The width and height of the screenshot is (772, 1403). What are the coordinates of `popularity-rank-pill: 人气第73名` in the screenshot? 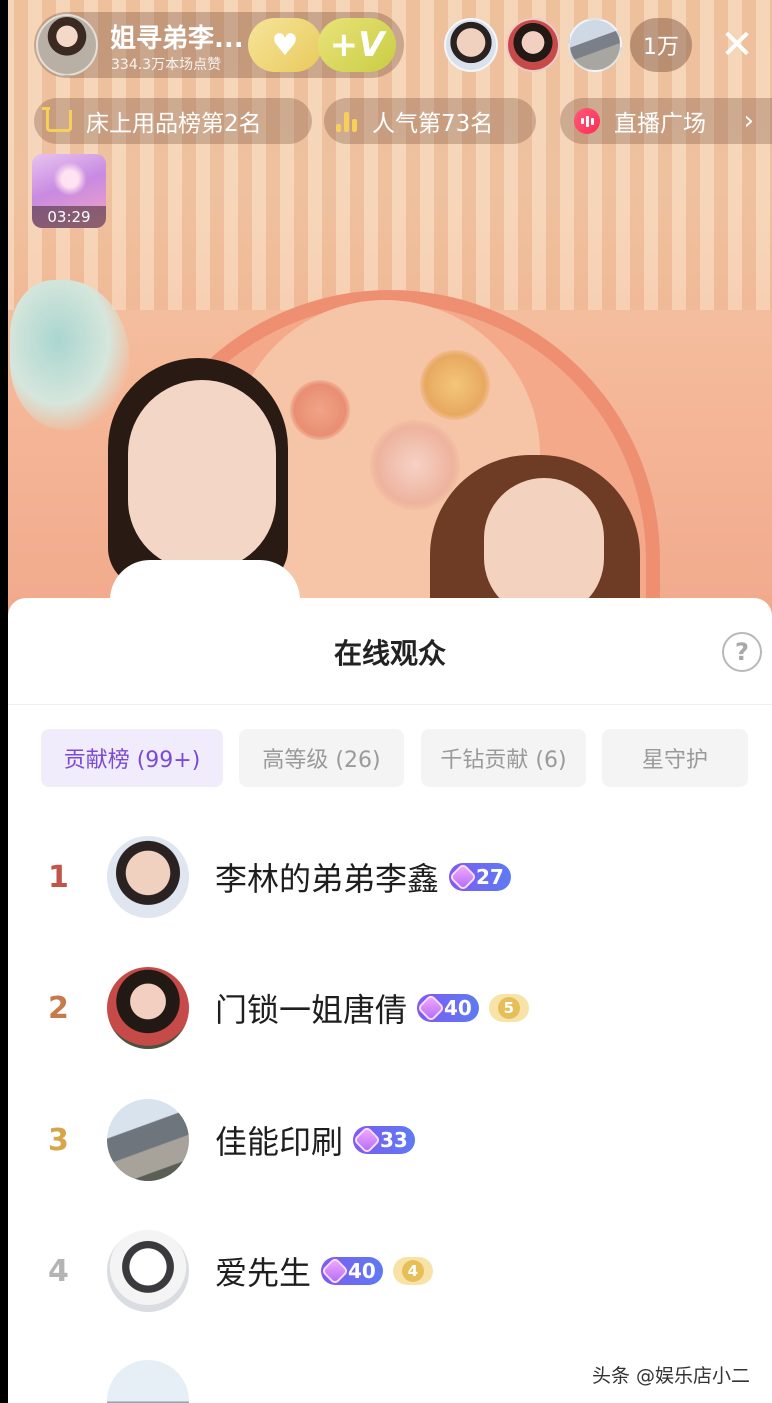 It's located at (430, 121).